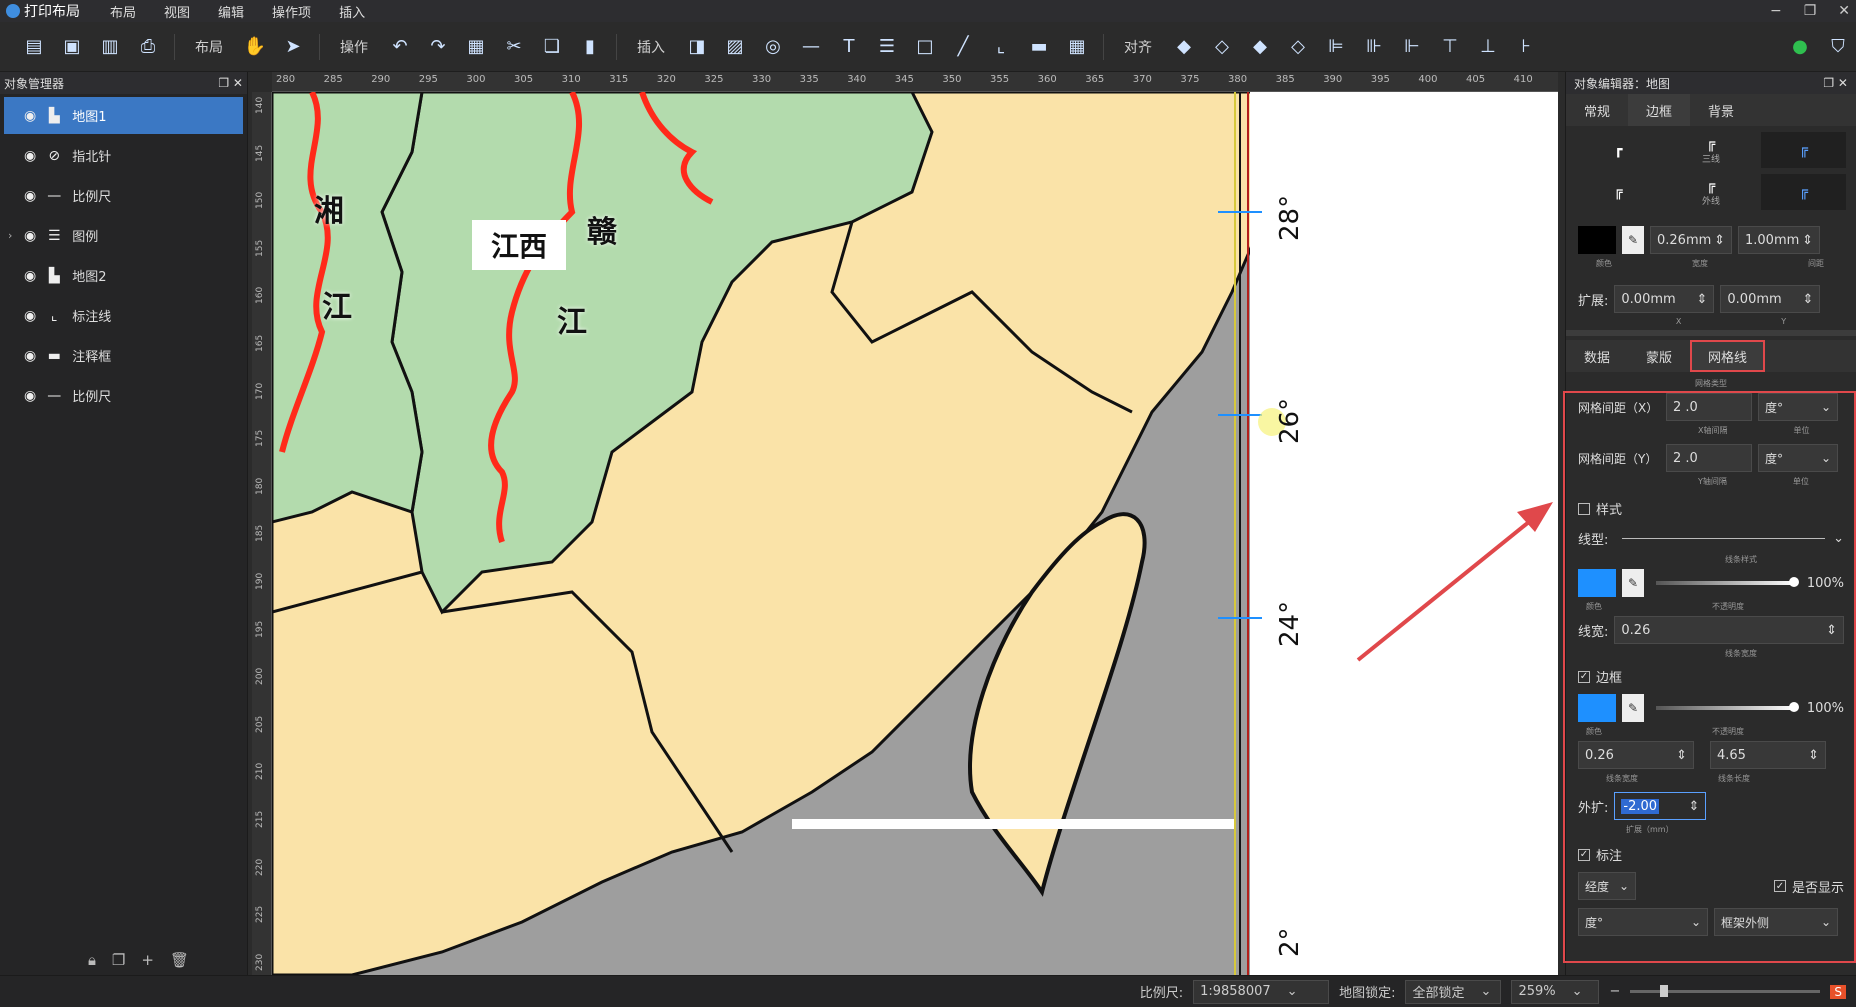 Image resolution: width=1856 pixels, height=1007 pixels. Describe the element at coordinates (438, 47) in the screenshot. I see `redo-icon: ↷` at that location.